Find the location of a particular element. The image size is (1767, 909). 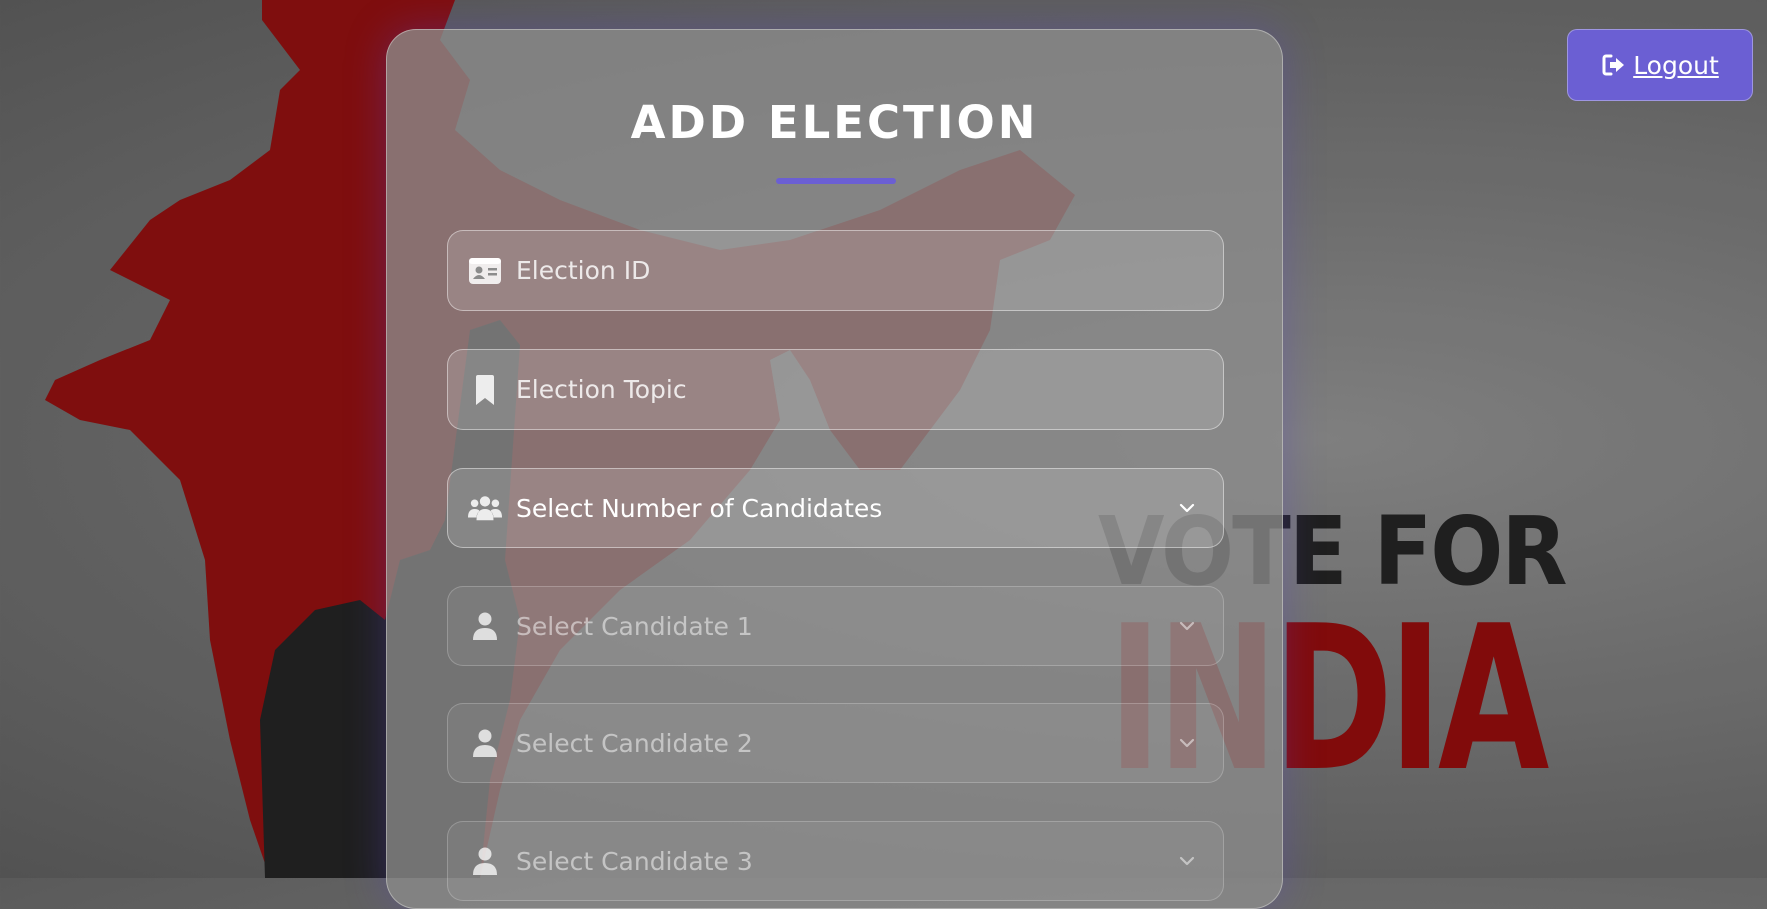

candidate-1-select: Select Candidate 1 is located at coordinates (835, 626).